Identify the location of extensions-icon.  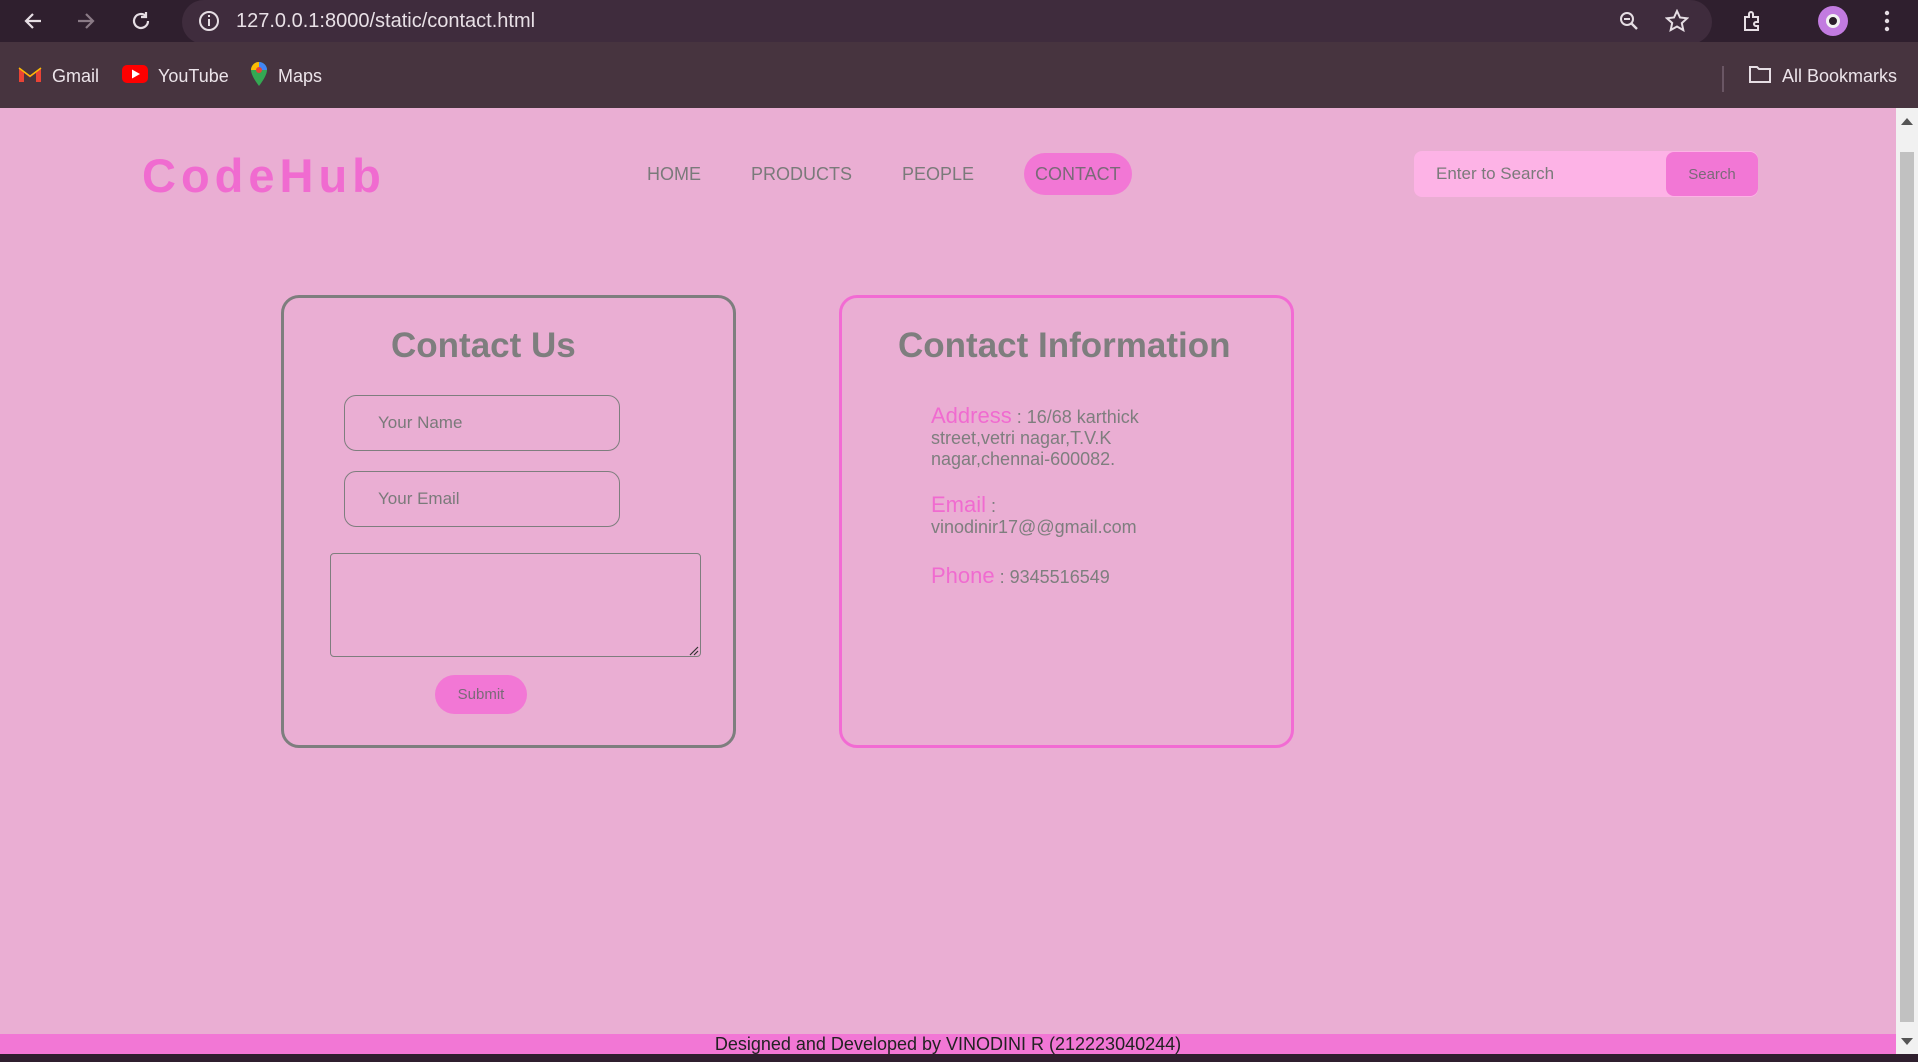
(1753, 21).